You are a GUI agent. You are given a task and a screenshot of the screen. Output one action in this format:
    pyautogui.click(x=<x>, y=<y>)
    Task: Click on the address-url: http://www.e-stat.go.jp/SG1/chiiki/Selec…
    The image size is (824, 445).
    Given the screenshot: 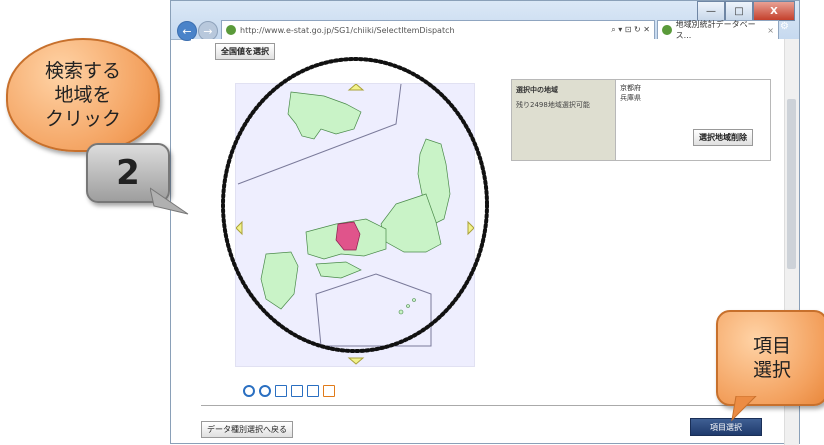 What is the action you would take?
    pyautogui.click(x=347, y=30)
    